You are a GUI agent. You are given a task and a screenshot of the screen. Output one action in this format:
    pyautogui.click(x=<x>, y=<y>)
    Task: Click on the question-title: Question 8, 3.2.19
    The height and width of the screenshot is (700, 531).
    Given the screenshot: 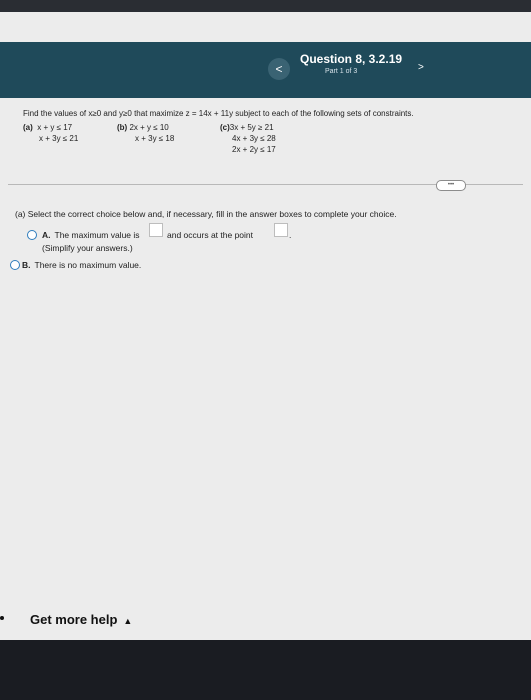 What is the action you would take?
    pyautogui.click(x=351, y=59)
    